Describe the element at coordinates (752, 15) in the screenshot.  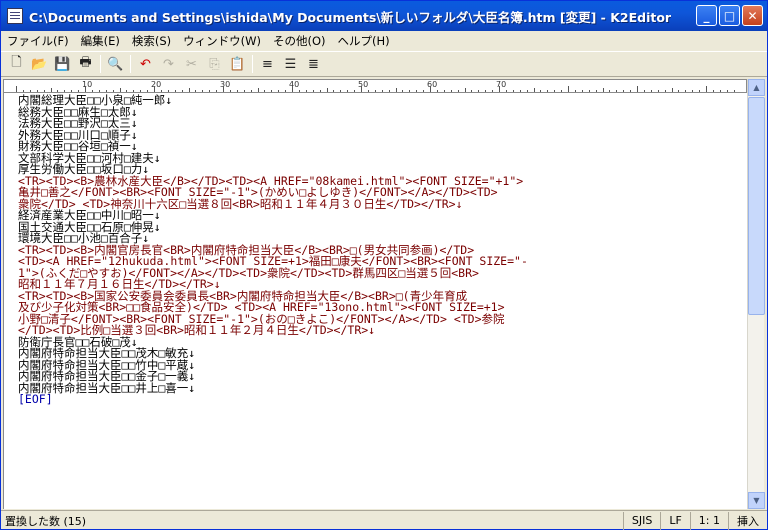
I see `close-button: ✕` at that location.